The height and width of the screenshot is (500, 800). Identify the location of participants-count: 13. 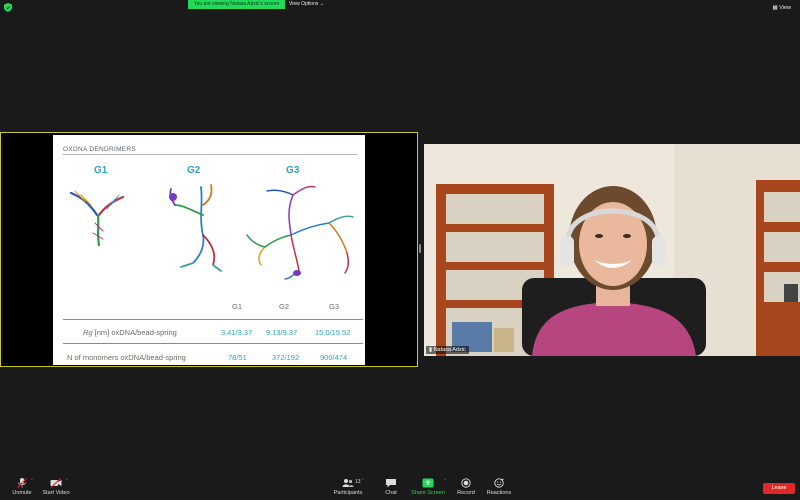
(358, 482).